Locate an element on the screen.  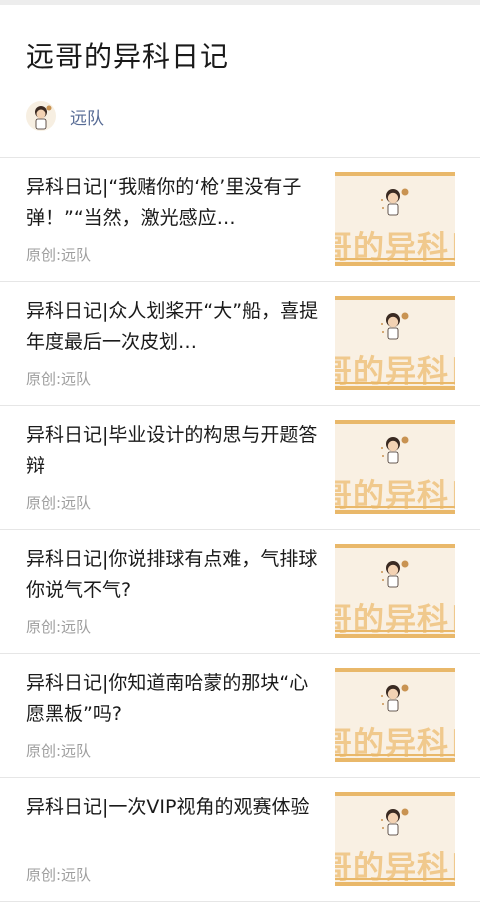
article-text: 异科日记|毕业设计的构思与开题答辩 原创:远队 is located at coordinates (174, 467).